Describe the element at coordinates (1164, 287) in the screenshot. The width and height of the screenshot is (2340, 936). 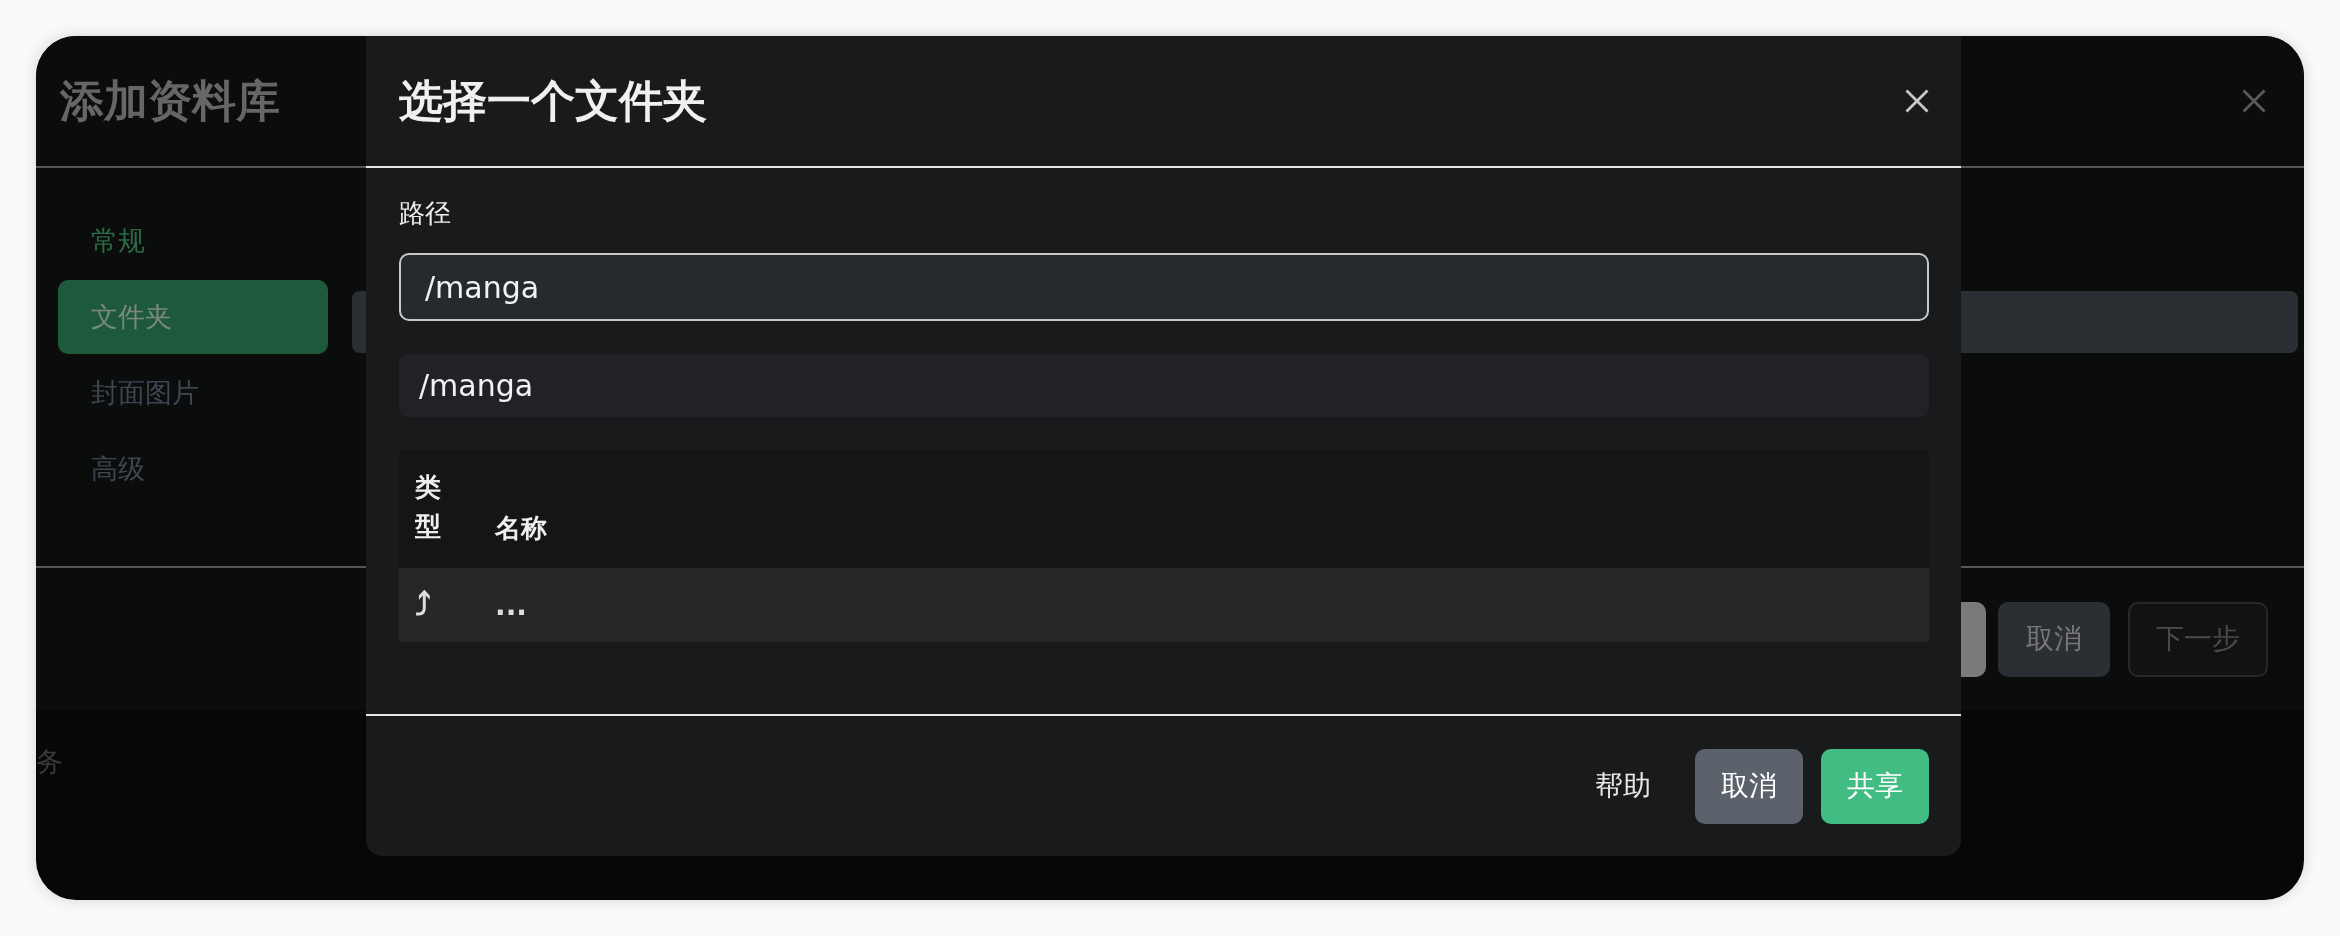
I see `path-input: /manga` at that location.